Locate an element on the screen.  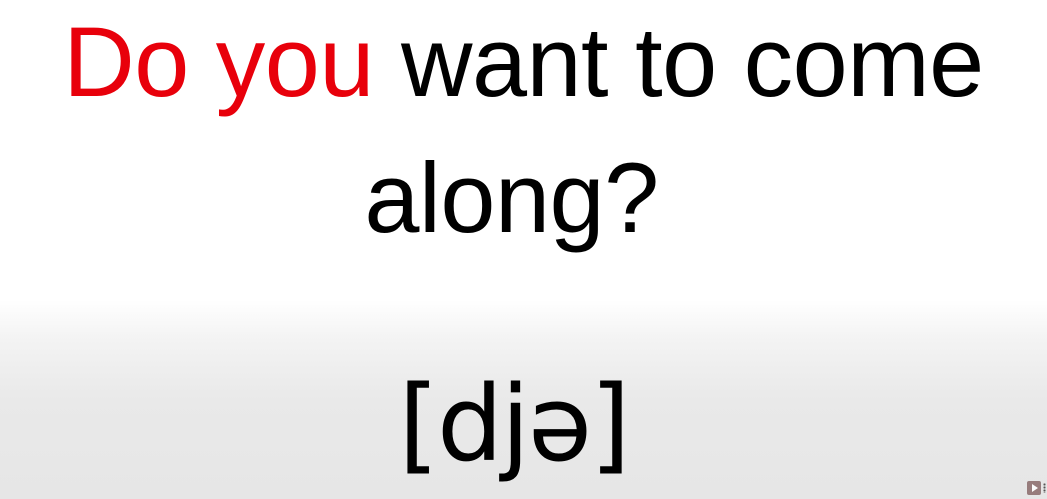
highlighted-phrase: Do you is located at coordinates (218, 61).